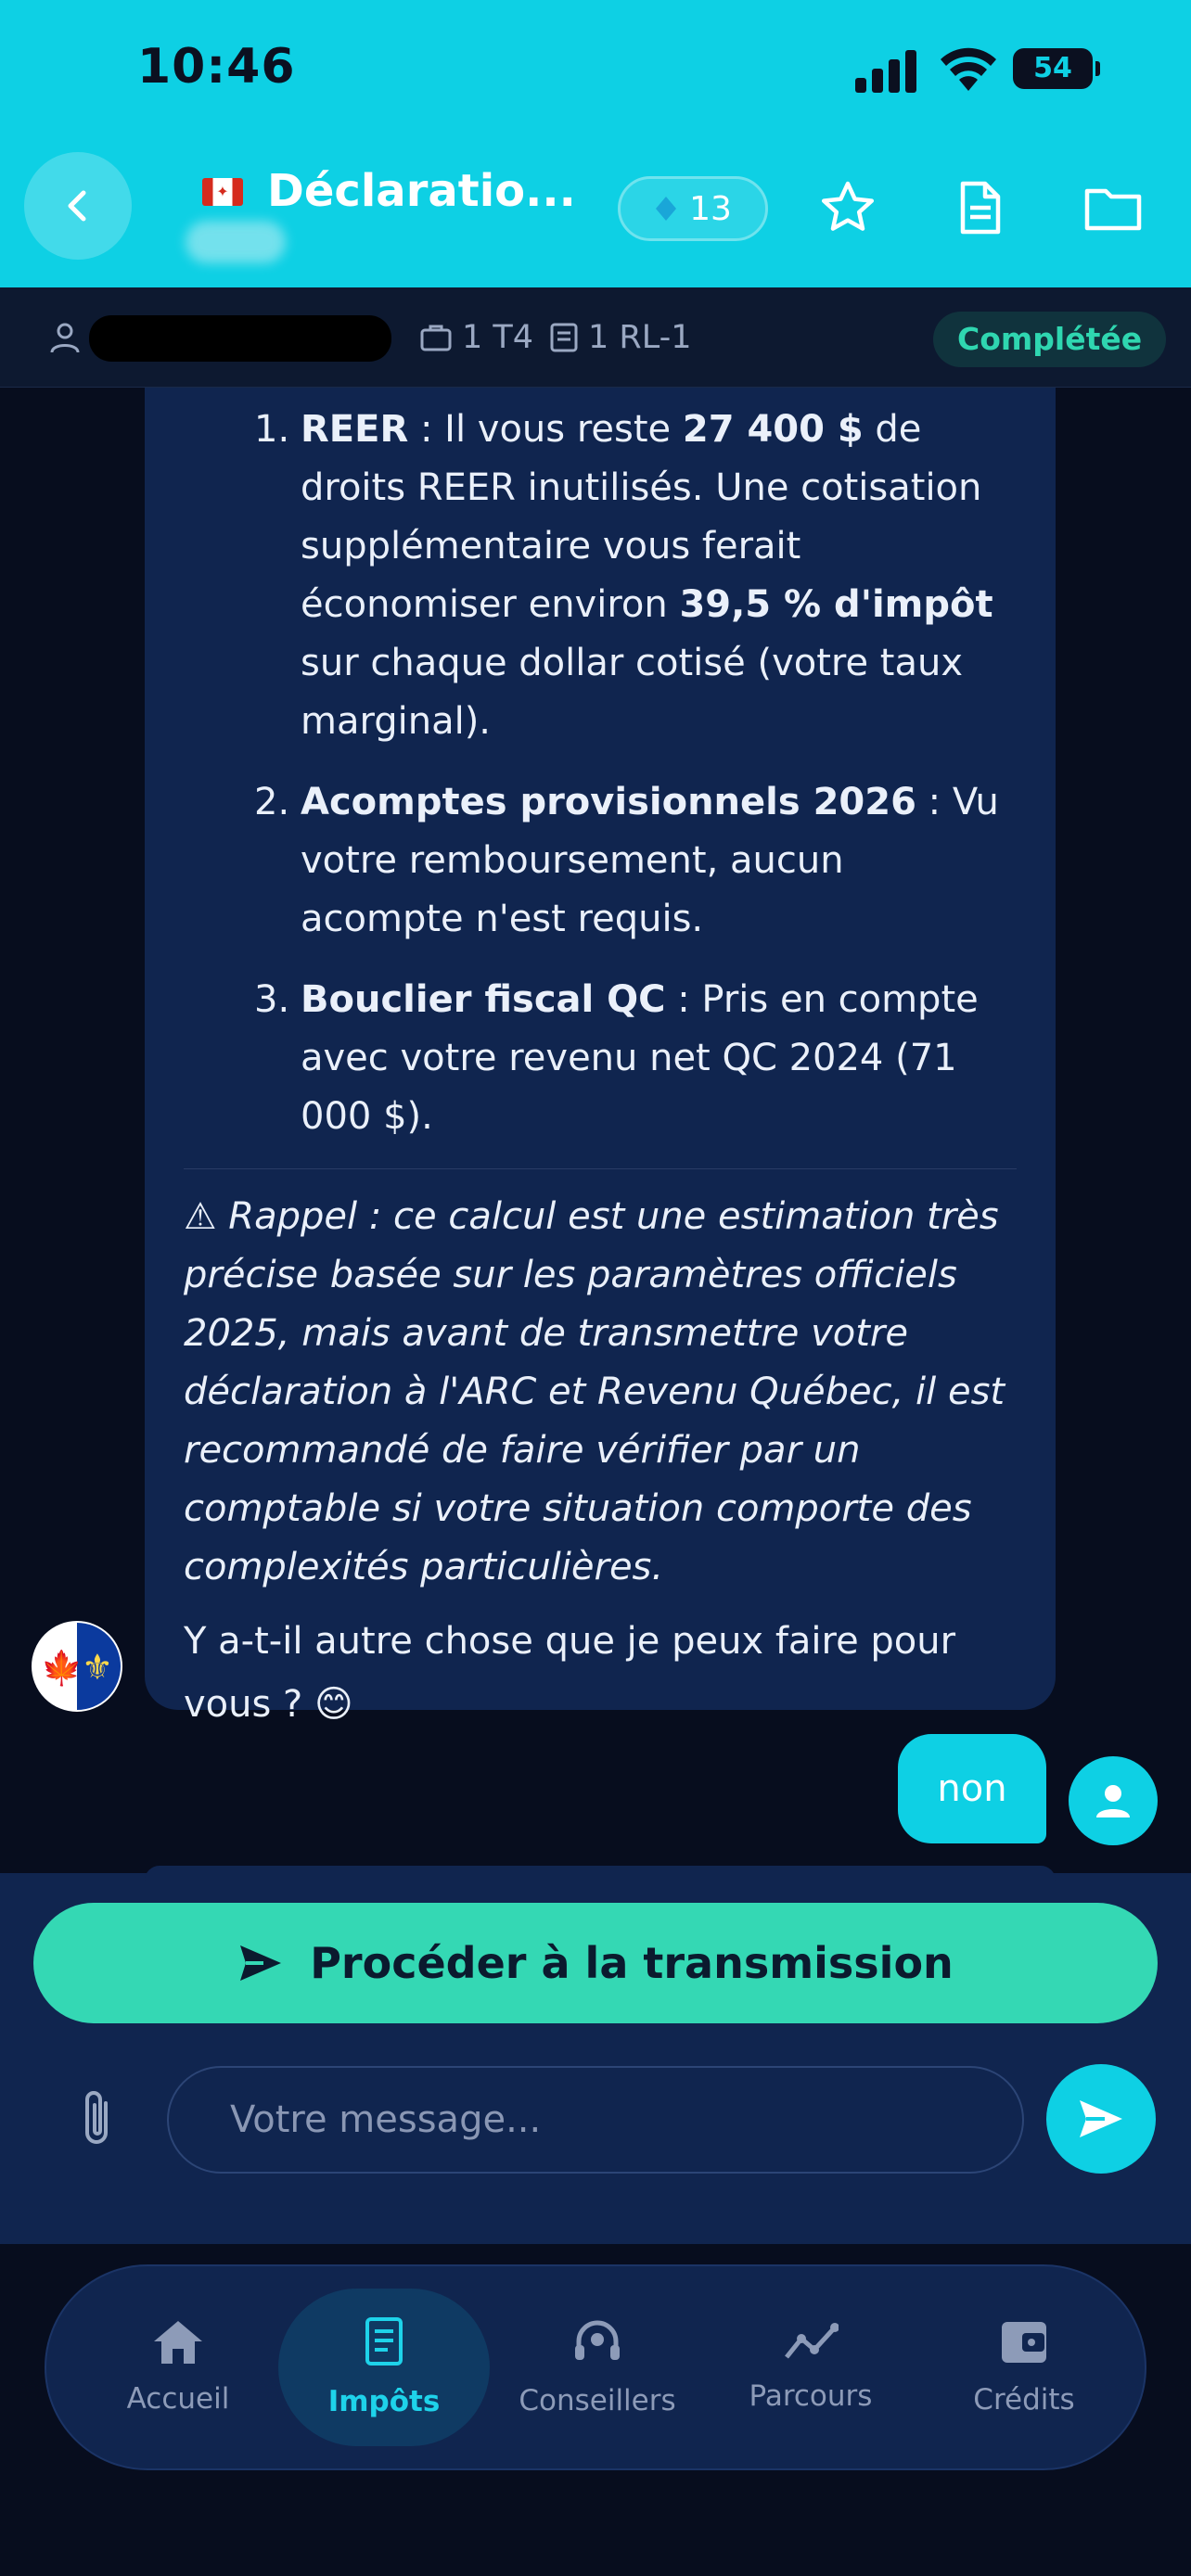 This screenshot has height=2576, width=1191. I want to click on cellular-signal-icon, so click(887, 69).